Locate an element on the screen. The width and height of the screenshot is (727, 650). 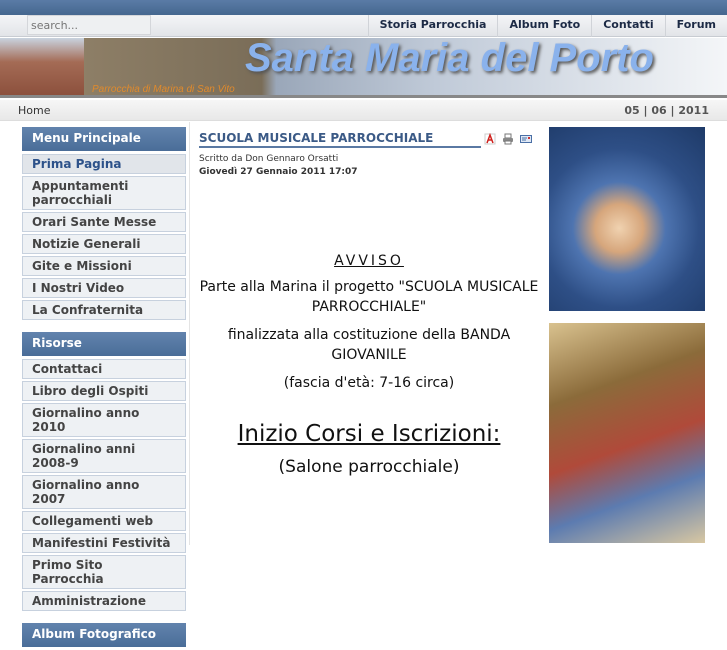
sidebar-item-appuntamenti: Appuntamenti parrocchiali is located at coordinates (104, 193).